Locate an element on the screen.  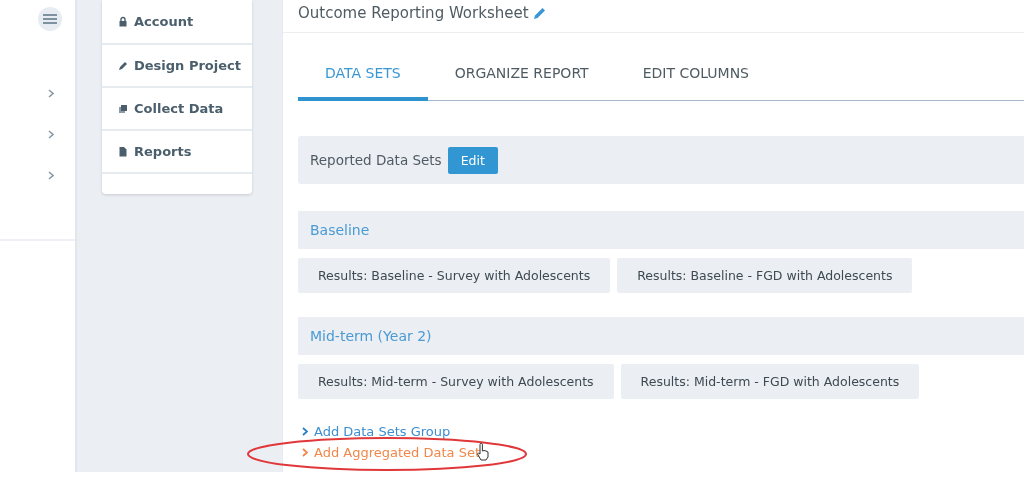
file-icon is located at coordinates (123, 151).